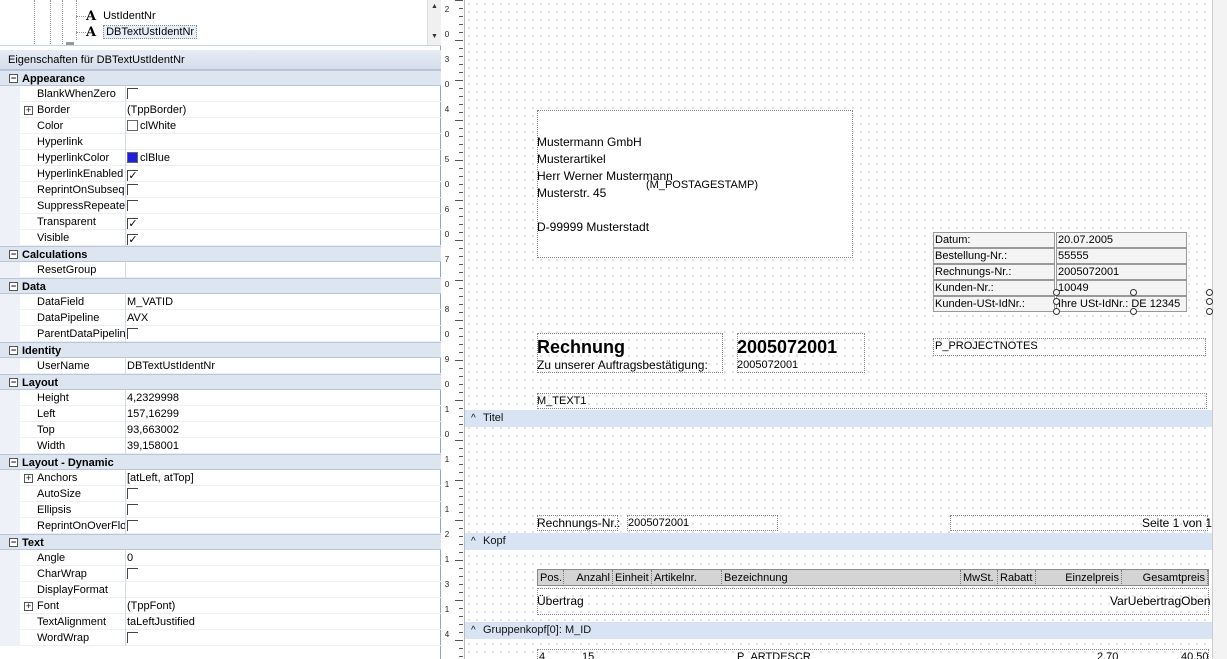 This screenshot has height=659, width=1227. Describe the element at coordinates (774, 654) in the screenshot. I see `detail-cell: P_ARTDESCR` at that location.